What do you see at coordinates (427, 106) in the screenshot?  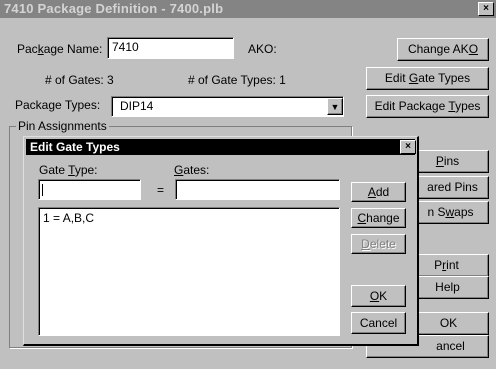 I see `edit-package-types-button: Edit Package Types` at bounding box center [427, 106].